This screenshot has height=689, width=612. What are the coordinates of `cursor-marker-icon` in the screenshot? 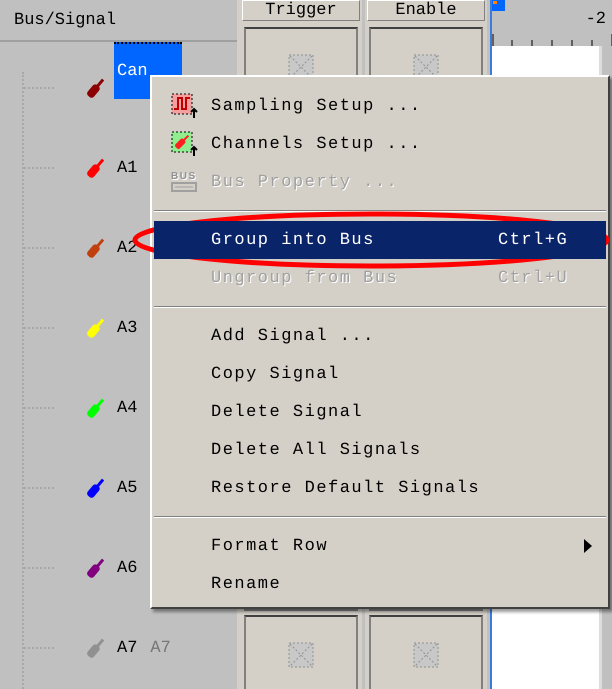 It's located at (499, 6).